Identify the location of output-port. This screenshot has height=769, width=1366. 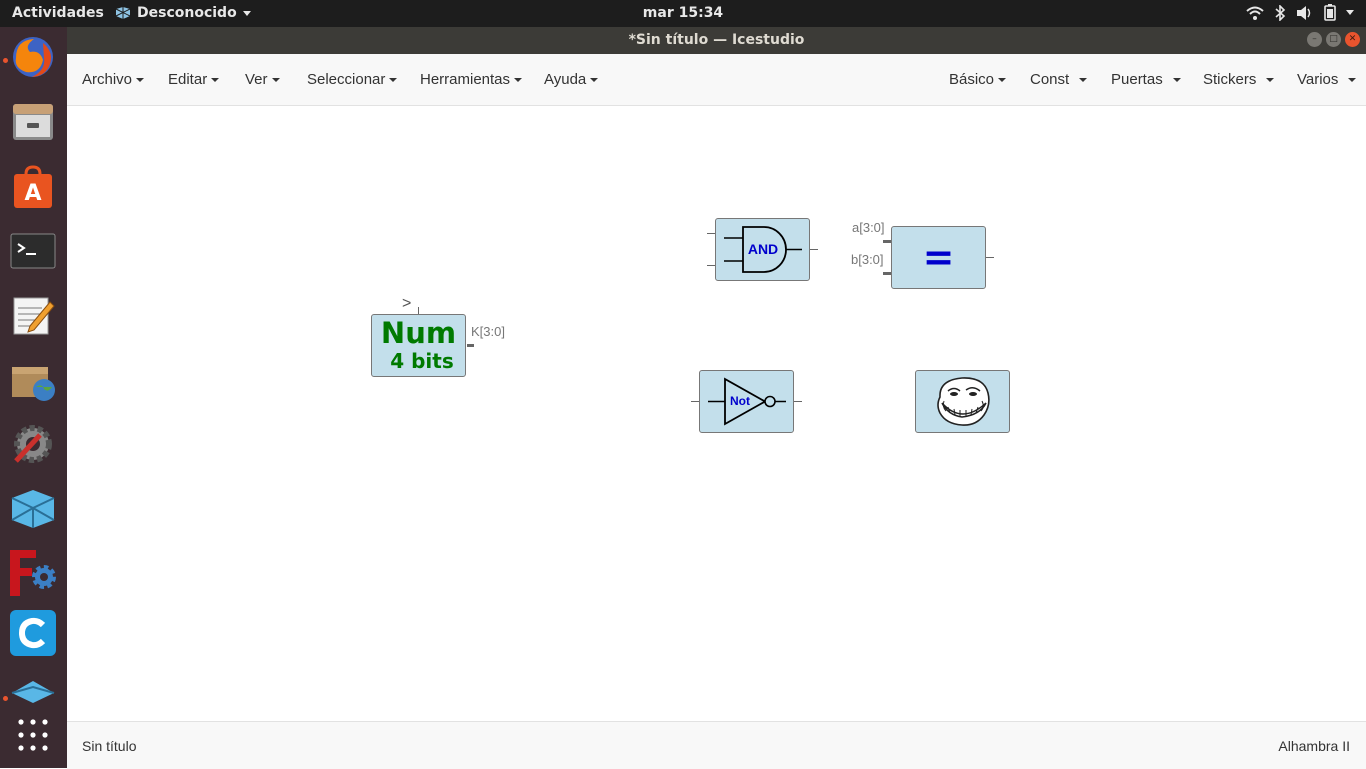
(470, 345).